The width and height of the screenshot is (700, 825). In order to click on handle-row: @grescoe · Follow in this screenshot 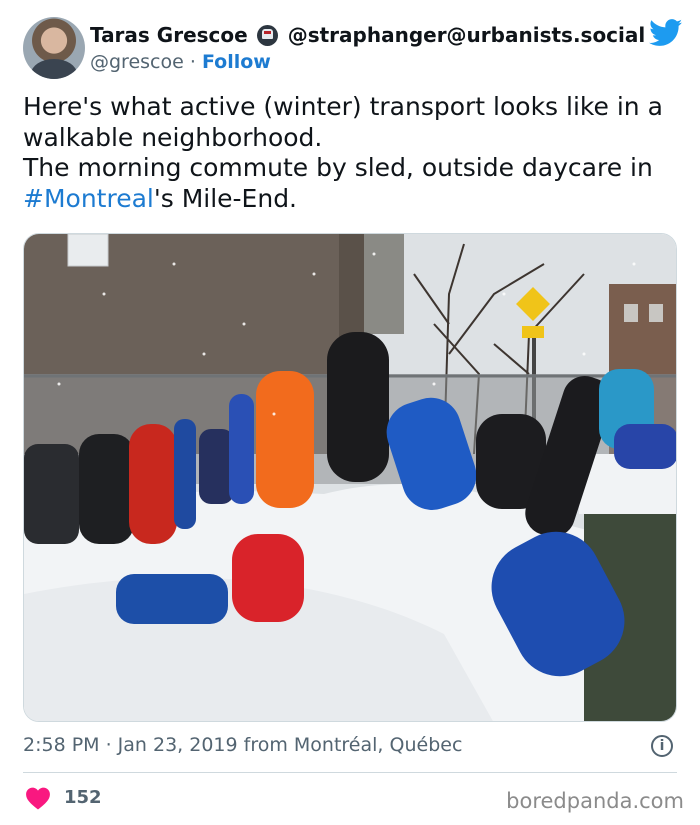, I will do `click(180, 62)`.